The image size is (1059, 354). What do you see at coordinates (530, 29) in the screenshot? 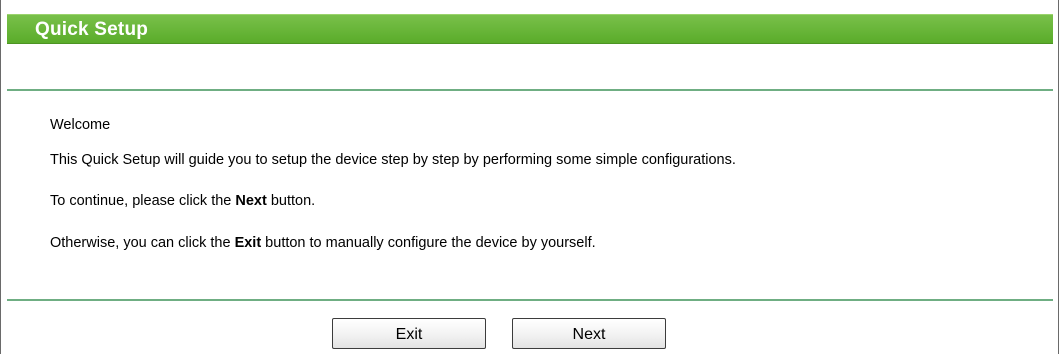
I see `title-bar: Quick Setup` at bounding box center [530, 29].